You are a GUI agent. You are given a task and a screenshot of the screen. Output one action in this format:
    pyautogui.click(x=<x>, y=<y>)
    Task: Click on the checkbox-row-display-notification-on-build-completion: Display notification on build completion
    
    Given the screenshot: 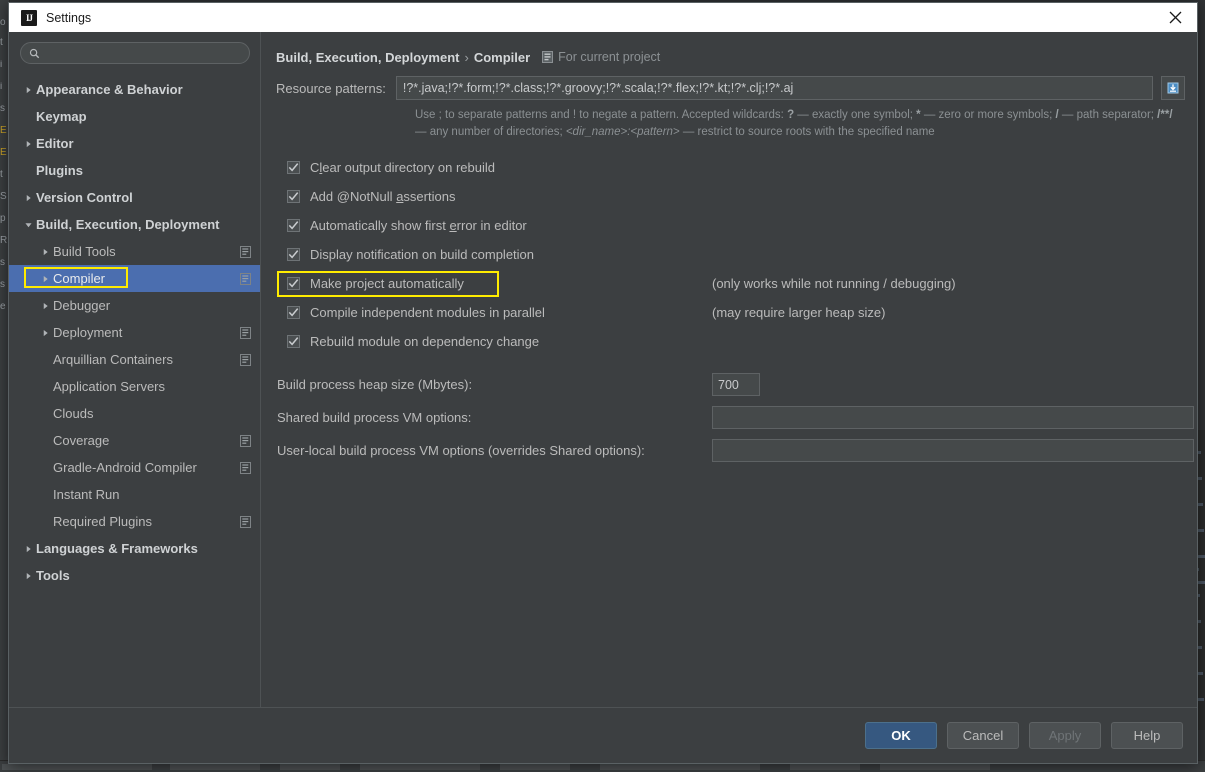 What is the action you would take?
    pyautogui.click(x=730, y=254)
    